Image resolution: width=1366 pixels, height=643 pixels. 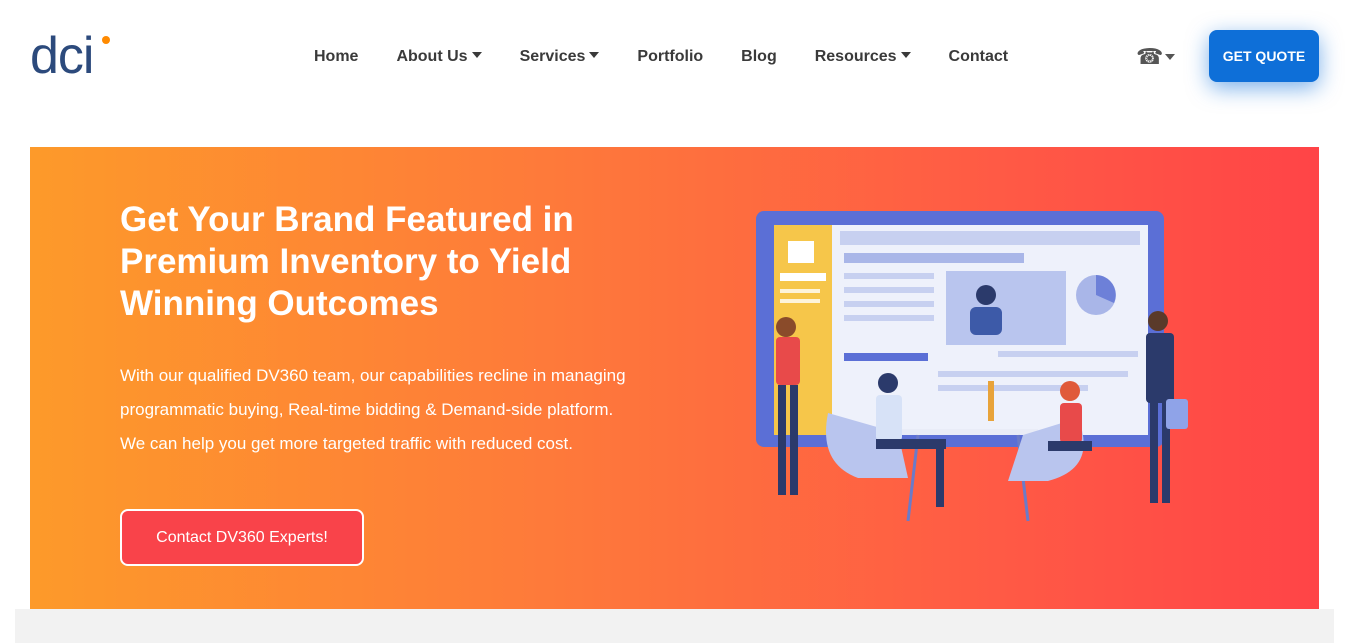 I want to click on get-quote-button: GET QUOTE, so click(x=1264, y=56).